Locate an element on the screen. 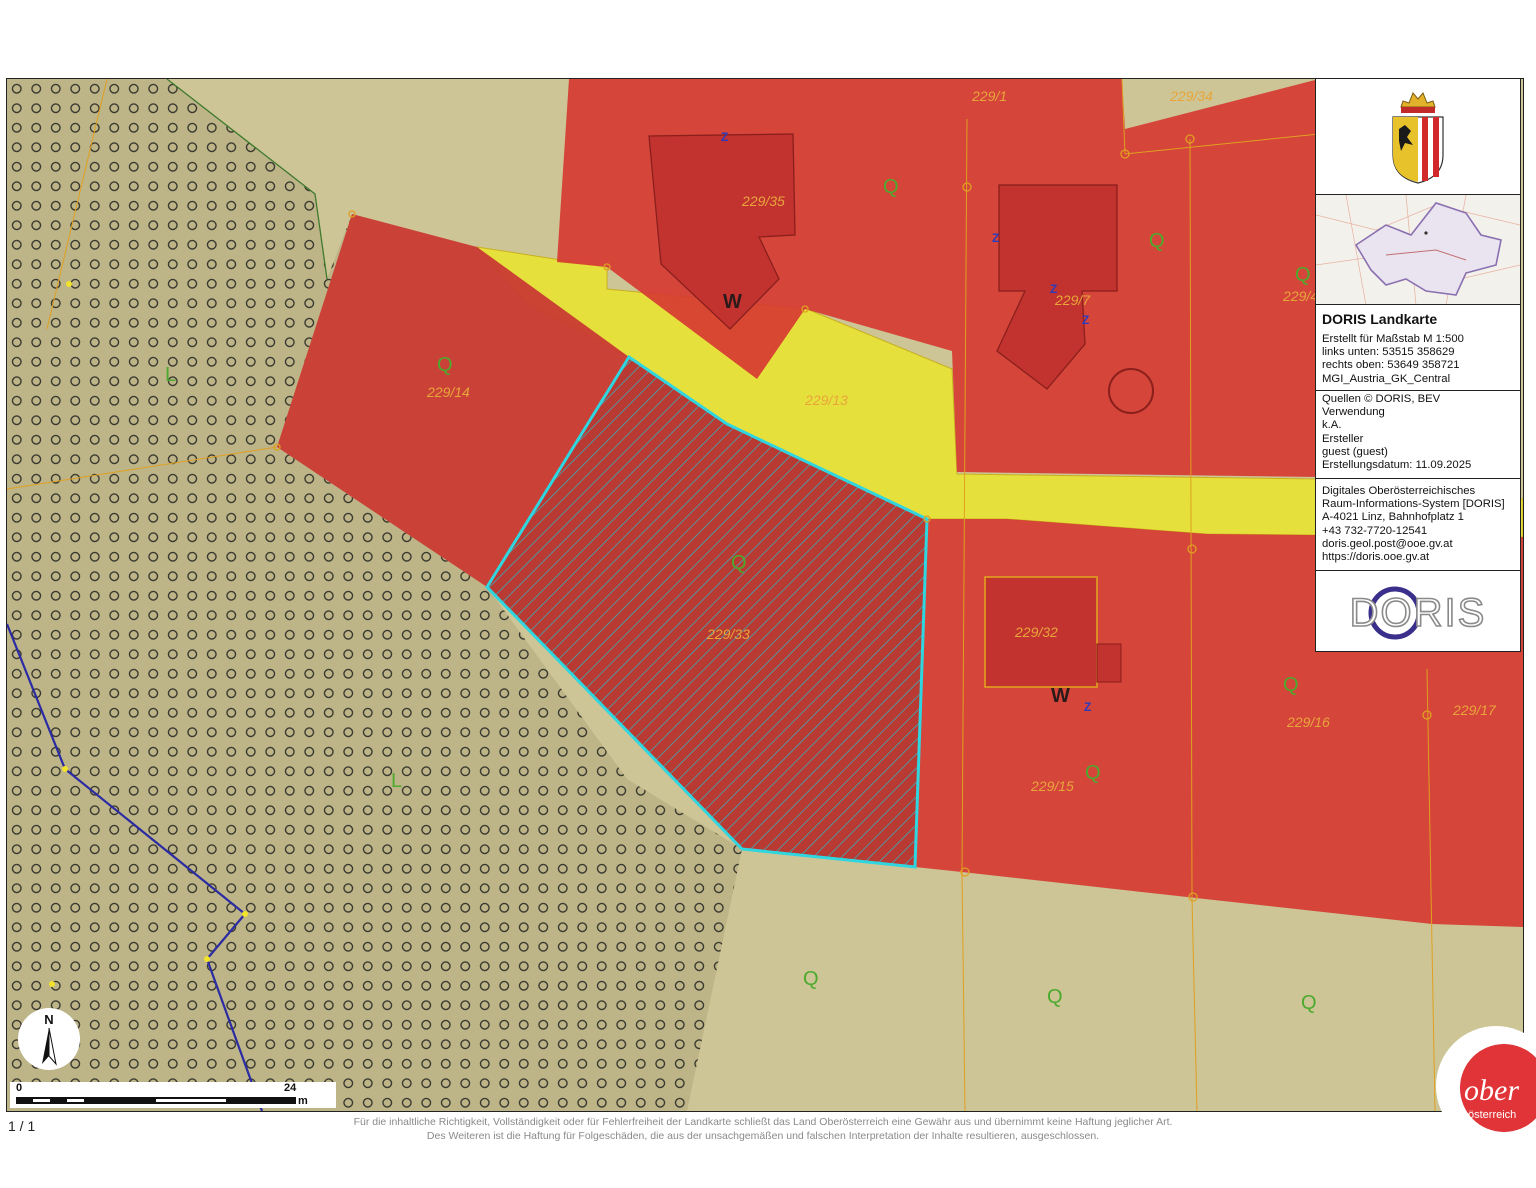 The width and height of the screenshot is (1536, 1188). email-link: doris.geol.post@ooe.gv.at is located at coordinates (1418, 544).